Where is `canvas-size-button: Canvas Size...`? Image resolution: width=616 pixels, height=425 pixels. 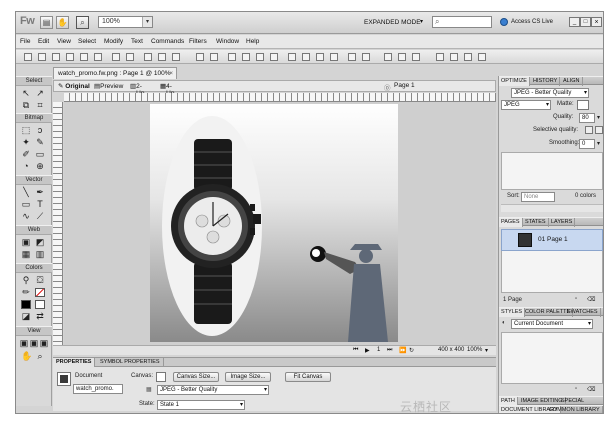 canvas-size-button: Canvas Size... is located at coordinates (196, 377).